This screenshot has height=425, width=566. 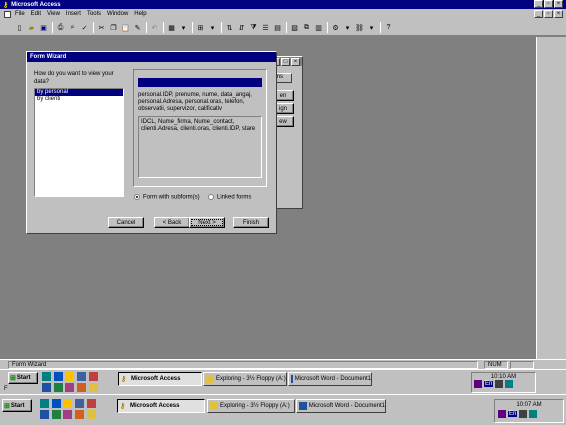 I want to click on relationships-icon: ⊞, so click(x=200, y=27).